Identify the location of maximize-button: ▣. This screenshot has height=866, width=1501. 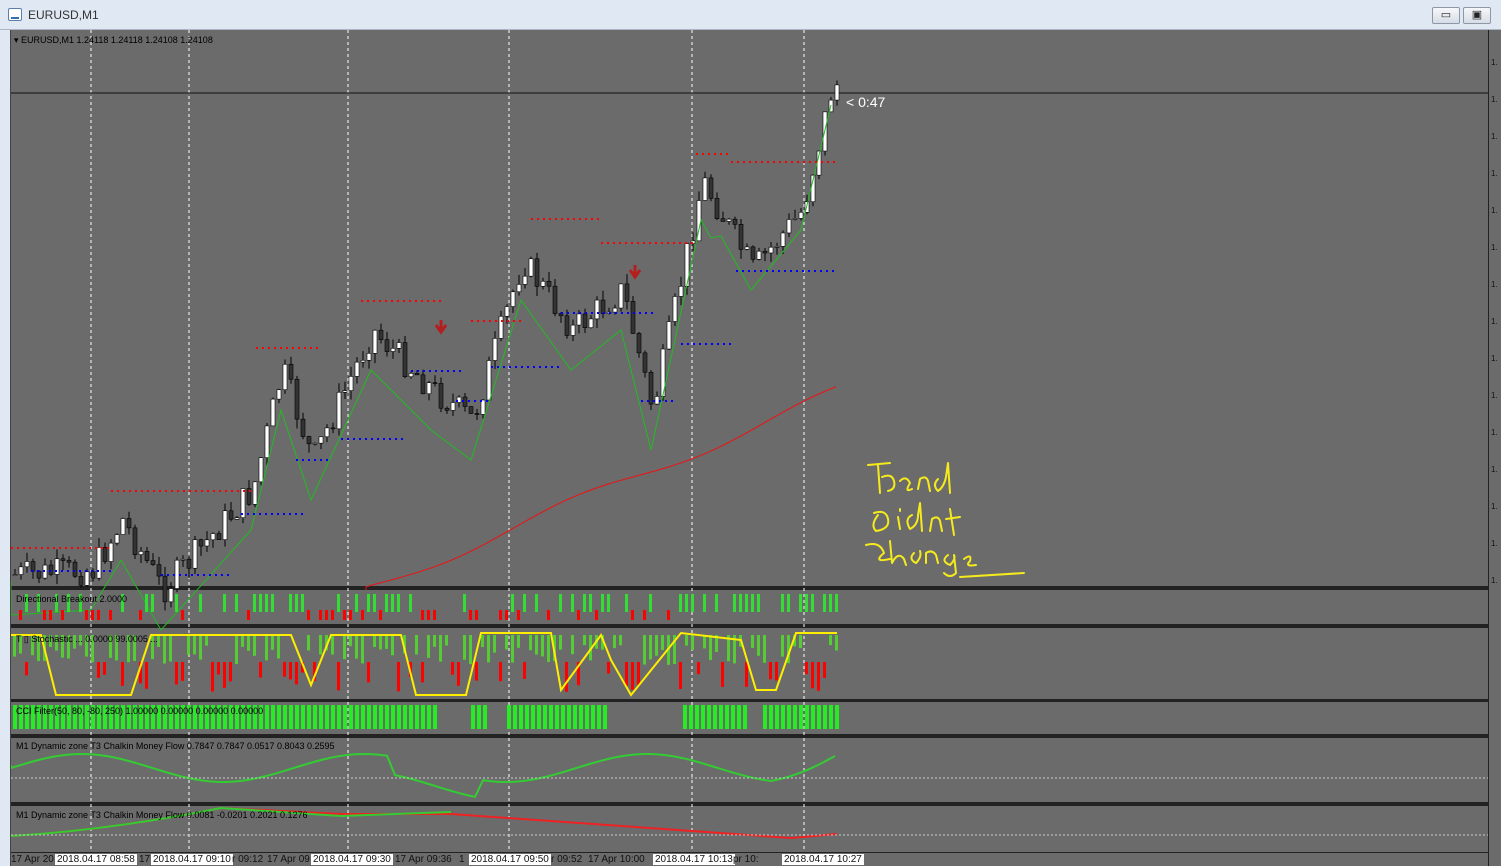
(1477, 15).